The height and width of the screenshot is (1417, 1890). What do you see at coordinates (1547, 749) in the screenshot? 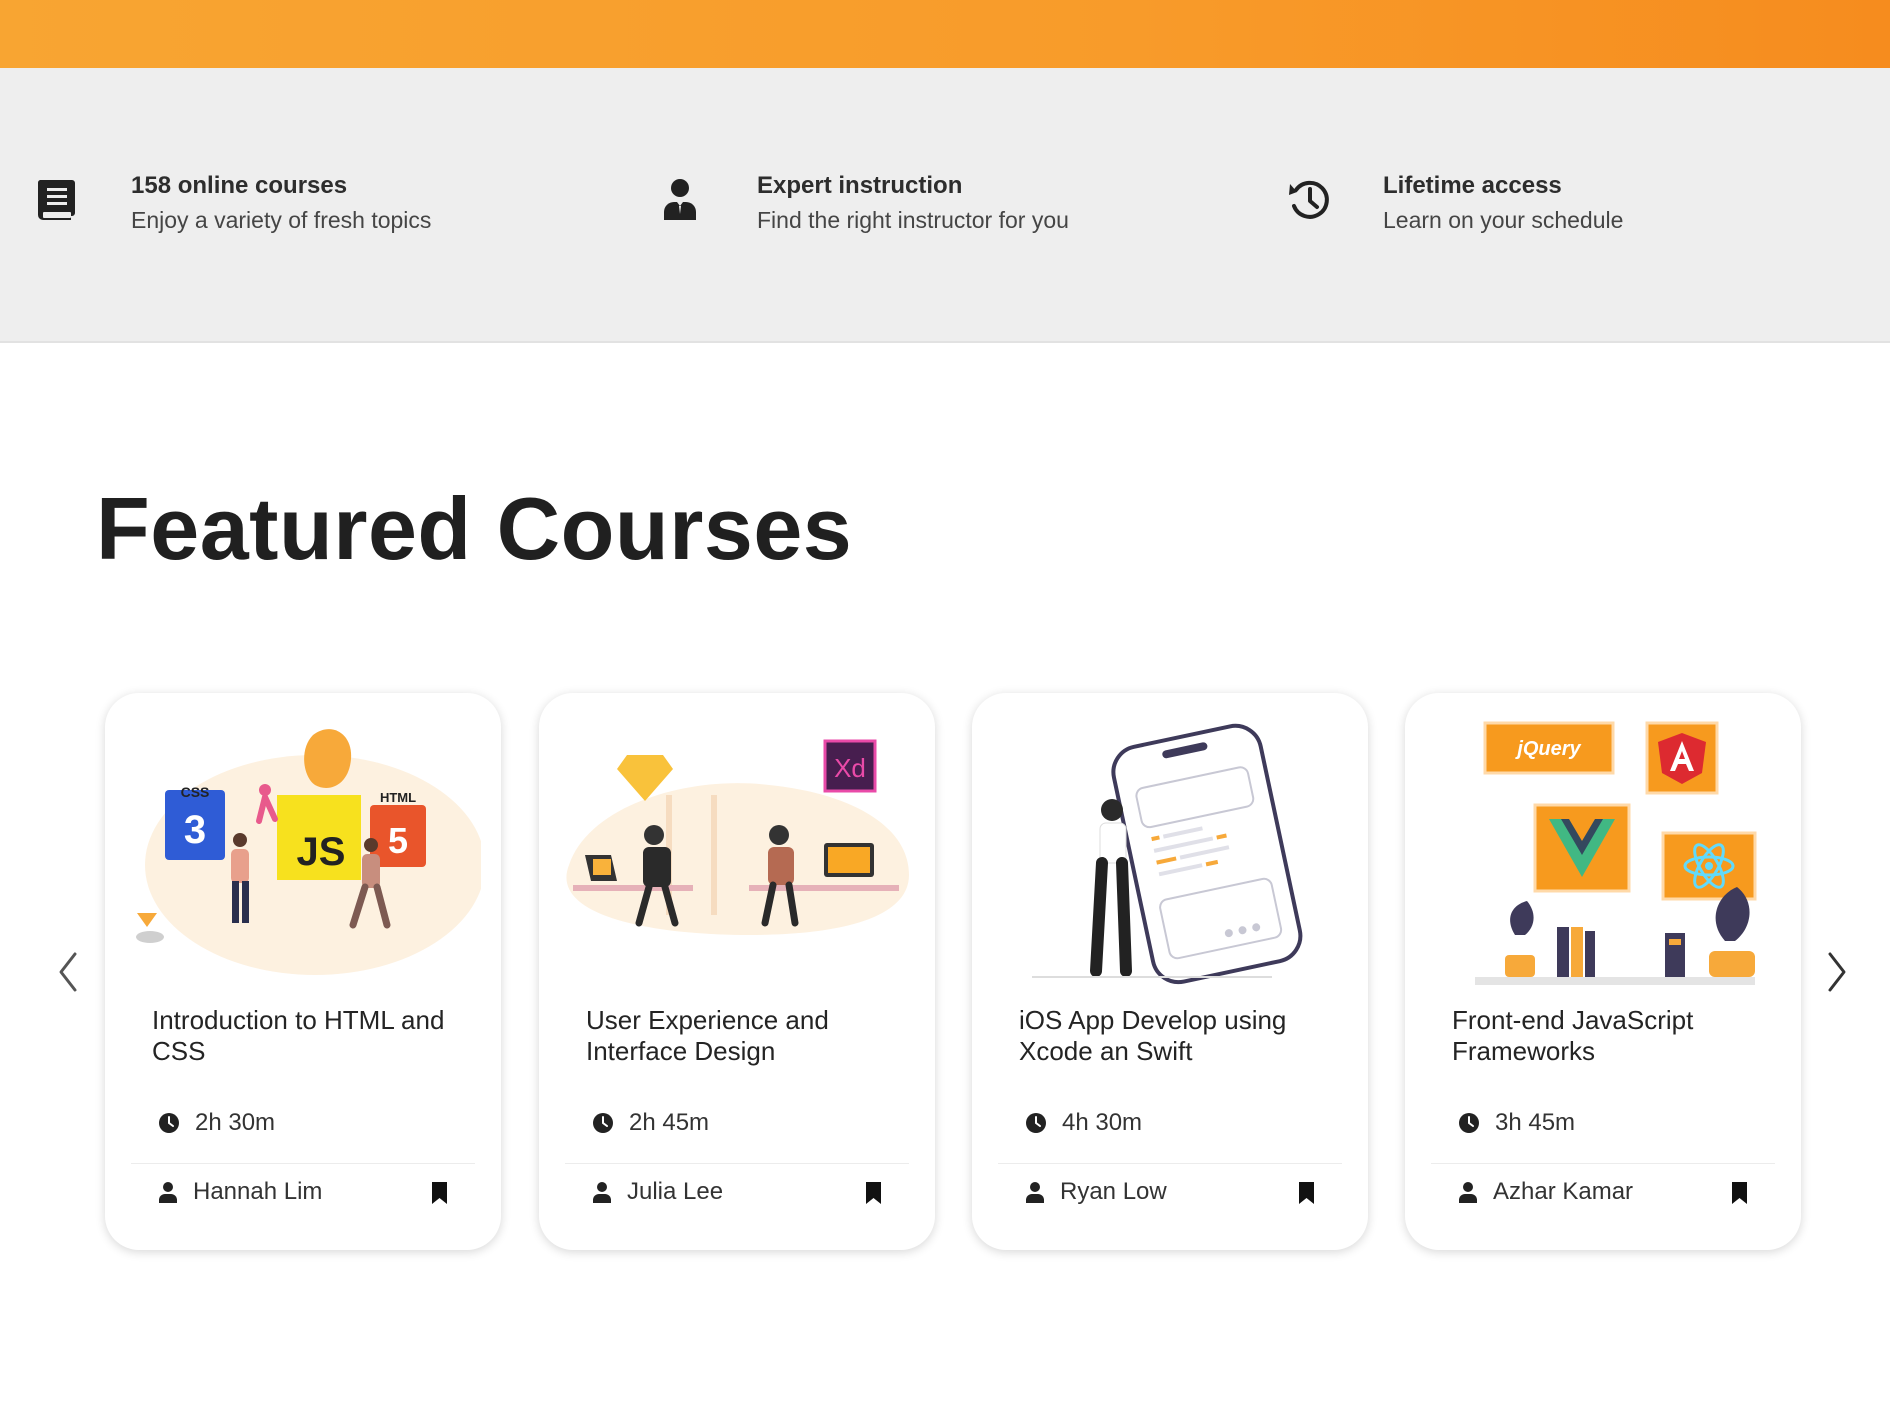
I see `jquery-label: jQuery` at bounding box center [1547, 749].